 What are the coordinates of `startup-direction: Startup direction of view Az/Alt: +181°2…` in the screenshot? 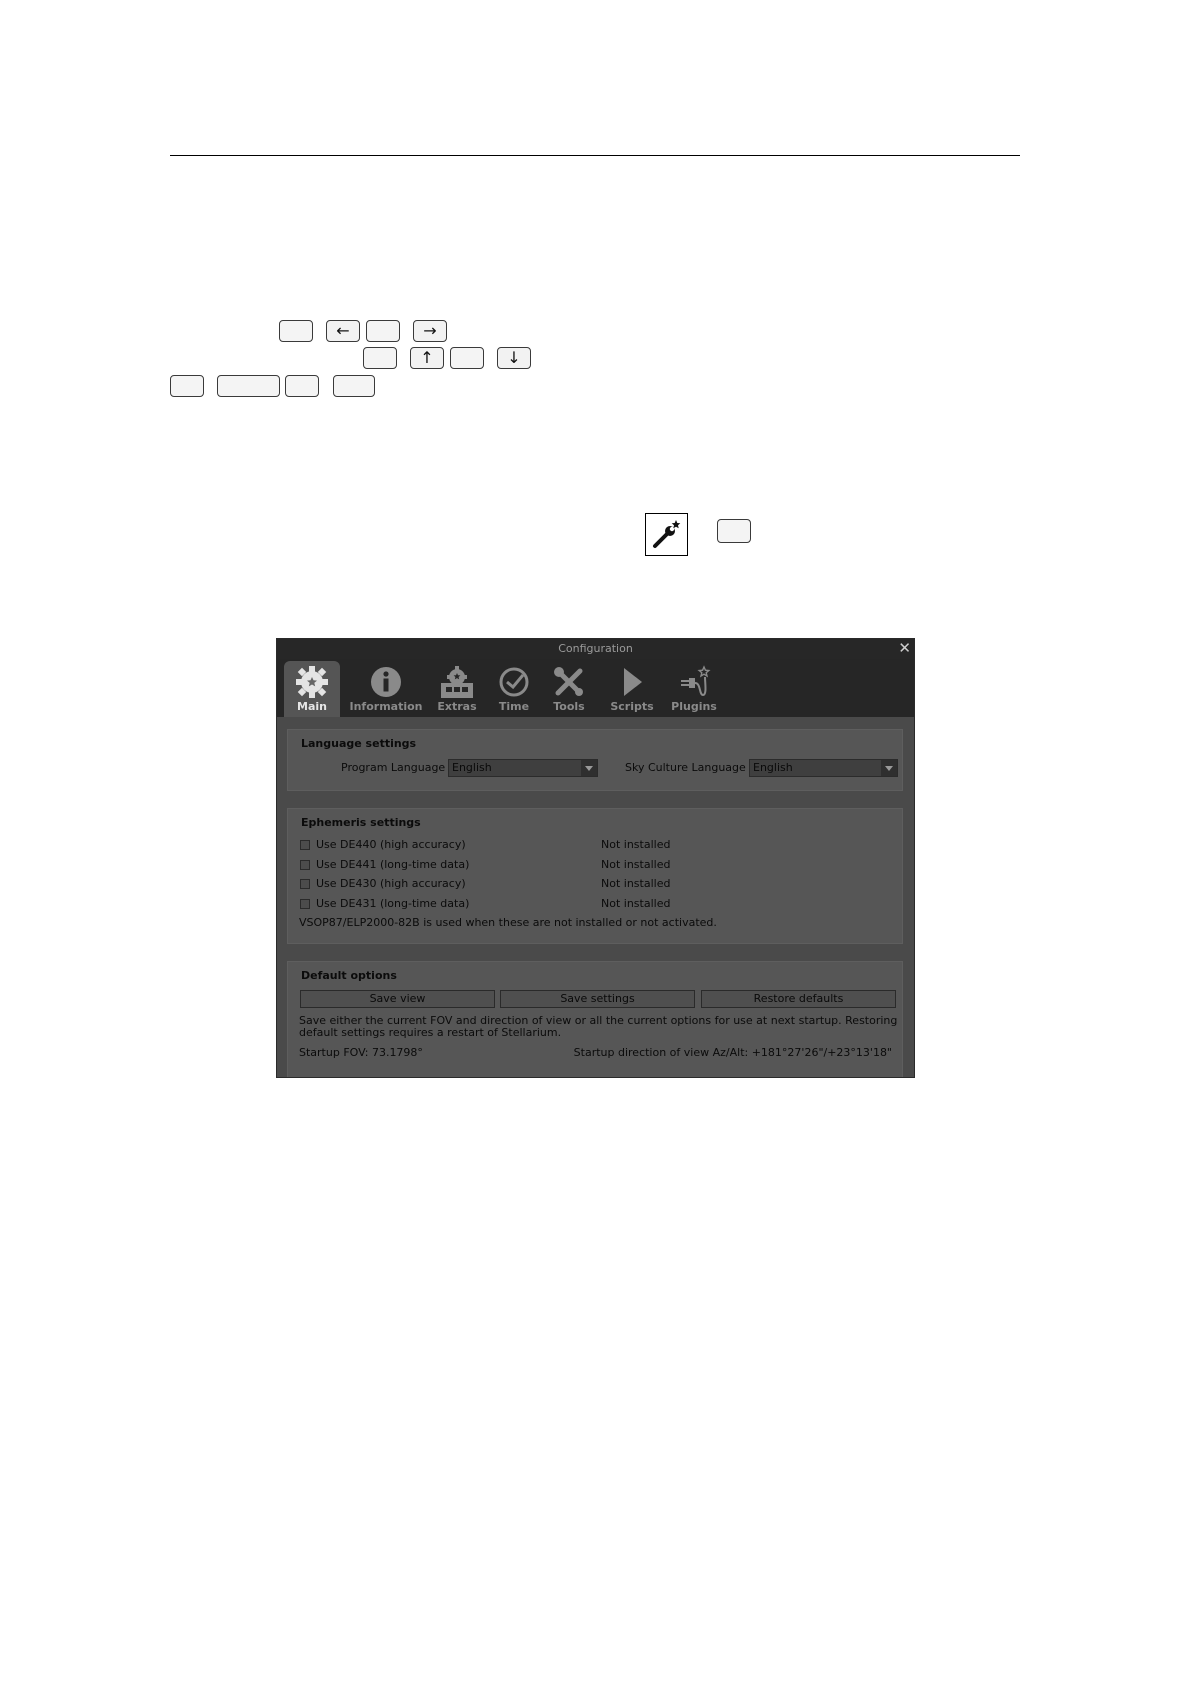 It's located at (732, 1052).